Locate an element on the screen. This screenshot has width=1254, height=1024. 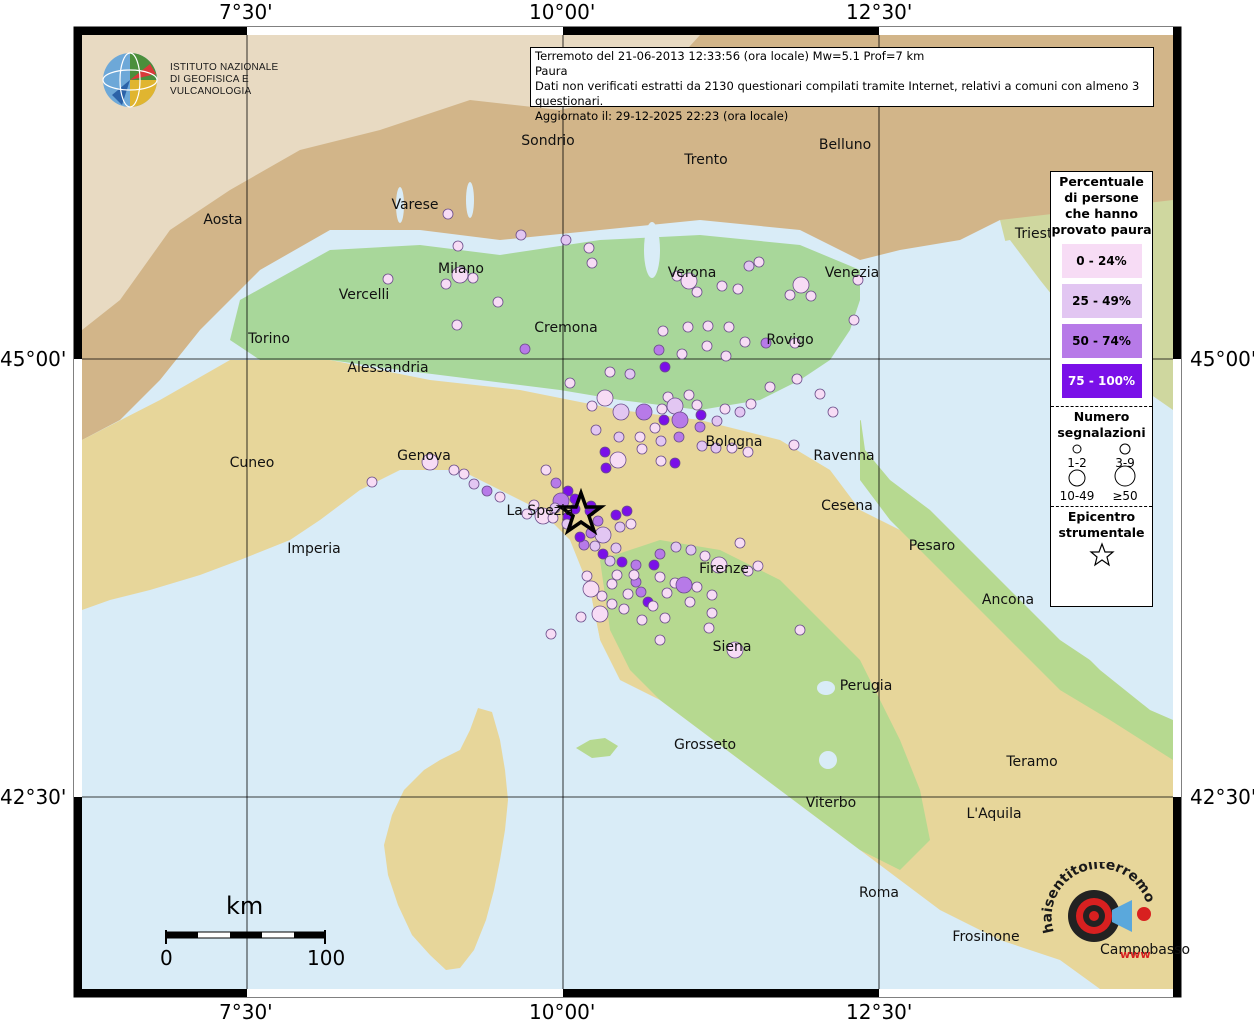
haisentito-stamp: haisentitoilterremoto.it www is located at coordinates (1097, 906).